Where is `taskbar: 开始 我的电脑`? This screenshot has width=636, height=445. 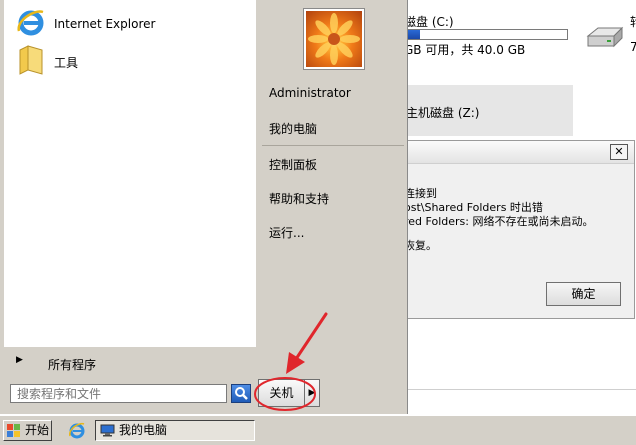
taskbar: 开始 我的电脑 is located at coordinates (318, 430).